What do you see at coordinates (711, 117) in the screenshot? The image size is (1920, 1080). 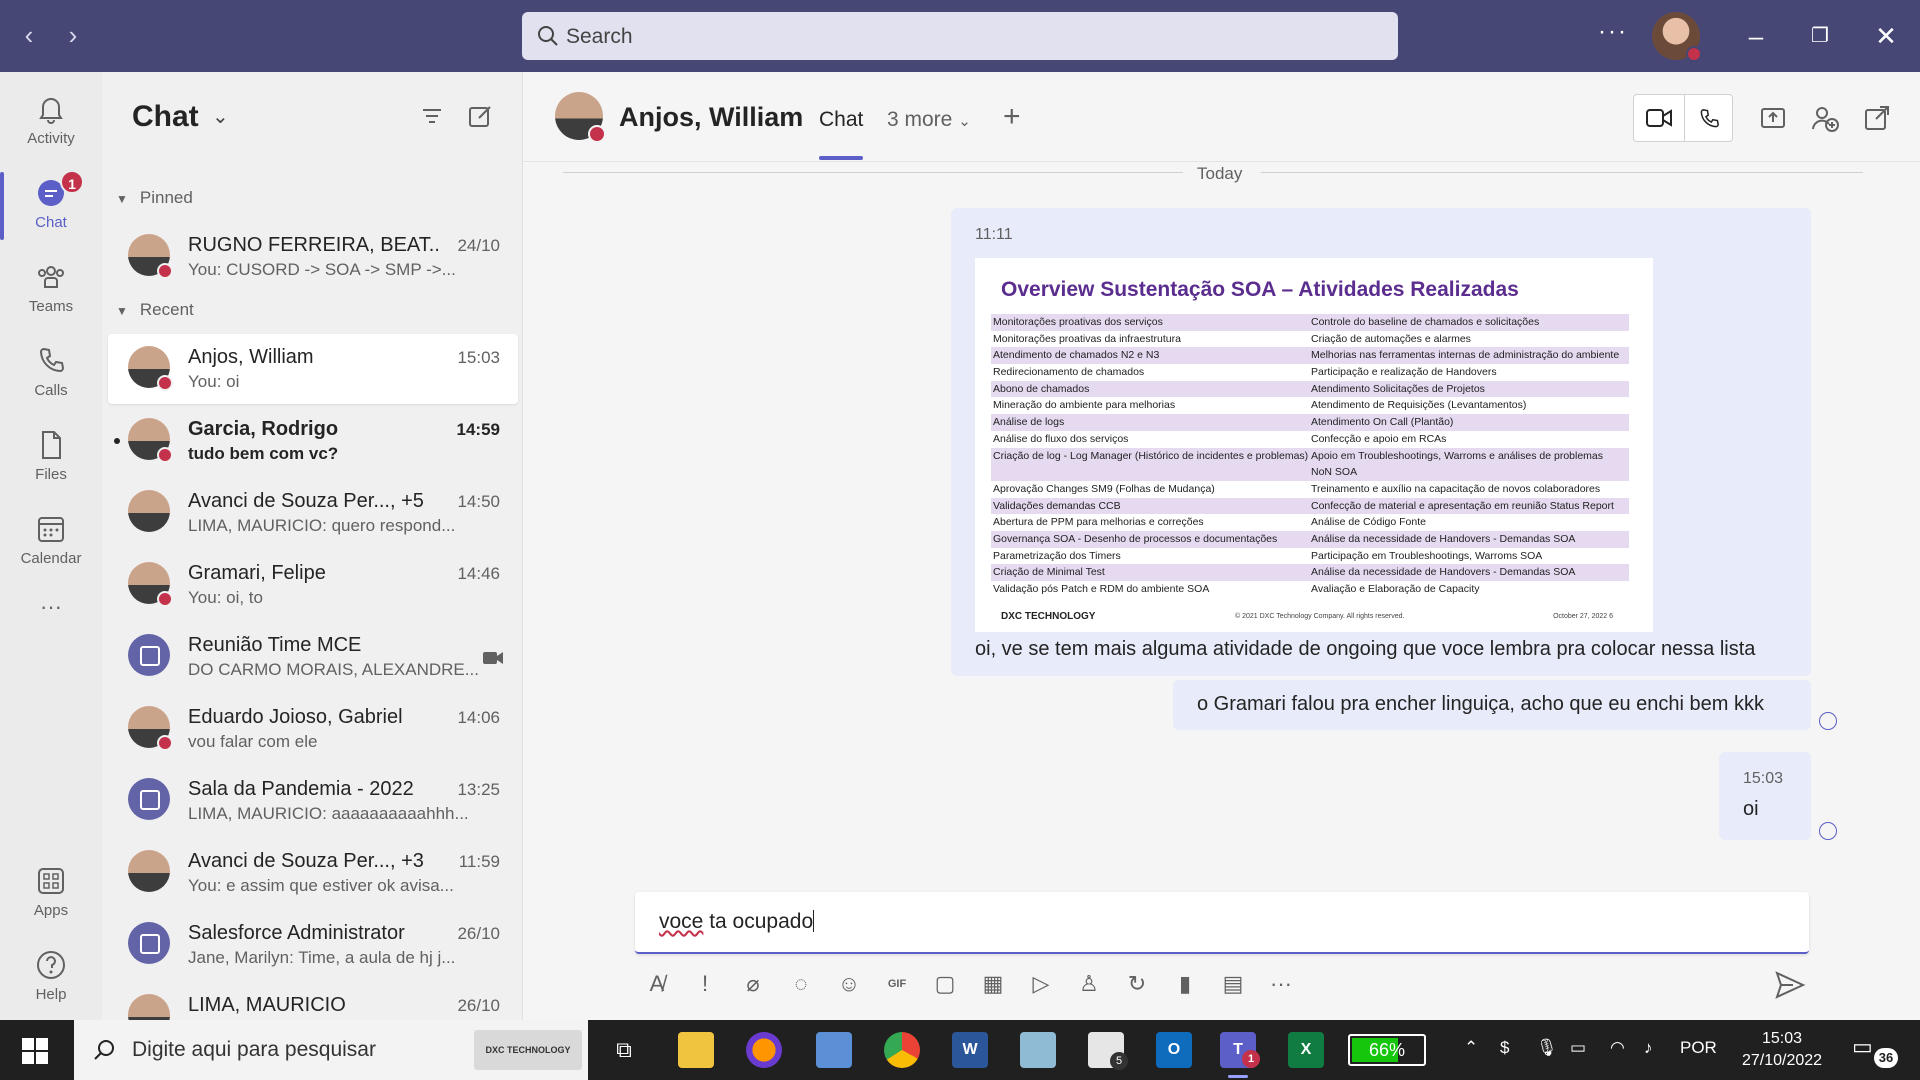 I see `contact-name: Anjos, William` at bounding box center [711, 117].